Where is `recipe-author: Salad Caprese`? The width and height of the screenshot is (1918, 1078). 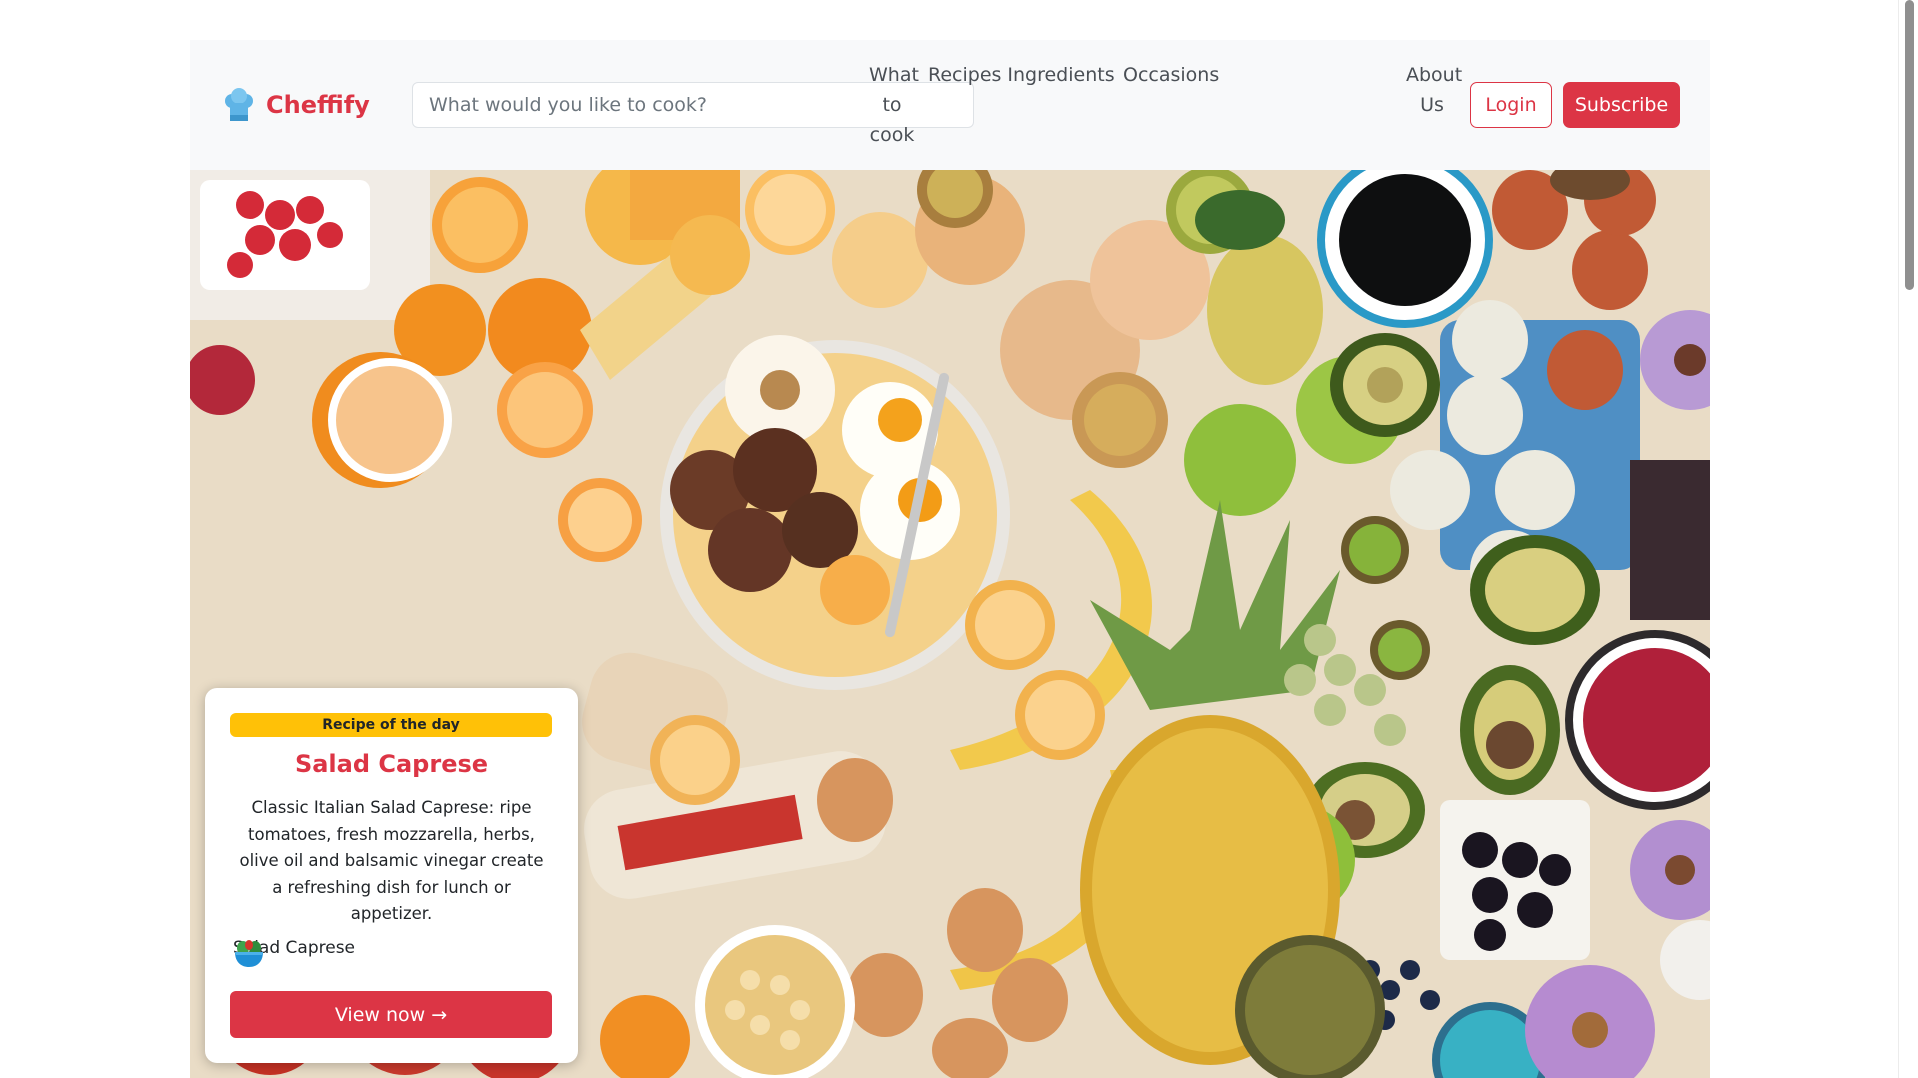 recipe-author: Salad Caprese is located at coordinates (294, 952).